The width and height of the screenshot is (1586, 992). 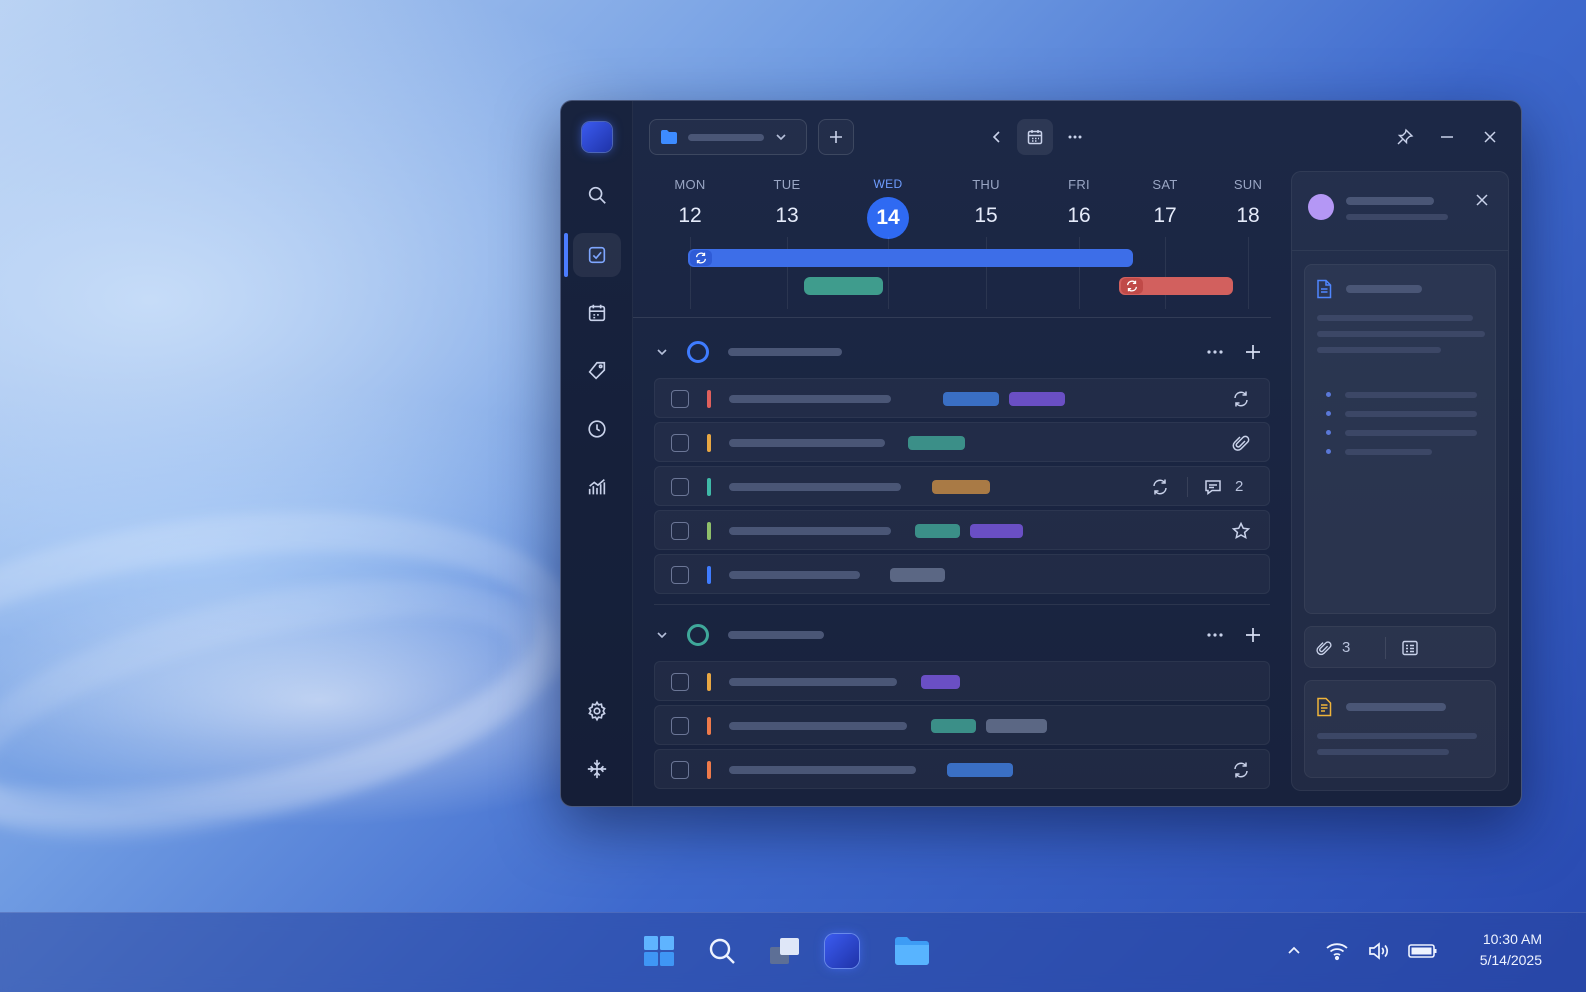 What do you see at coordinates (986, 203) in the screenshot?
I see `day-thu: THU 15` at bounding box center [986, 203].